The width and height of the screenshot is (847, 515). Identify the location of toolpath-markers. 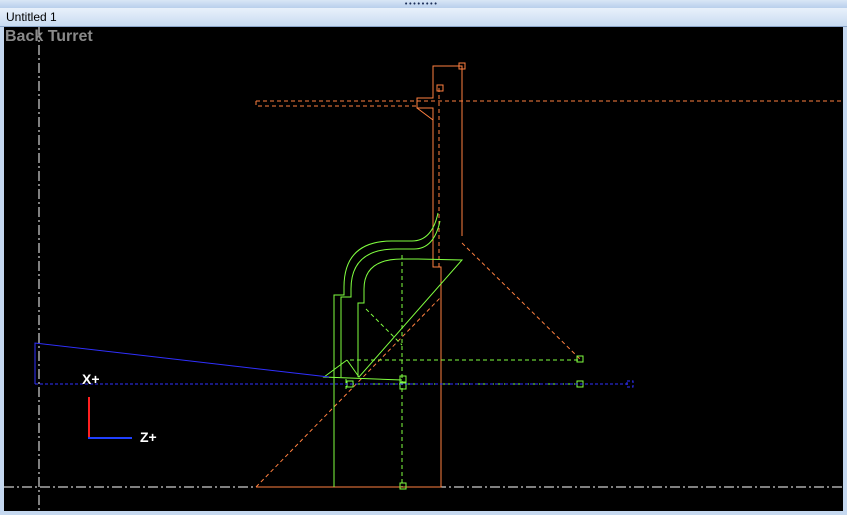
(465, 422).